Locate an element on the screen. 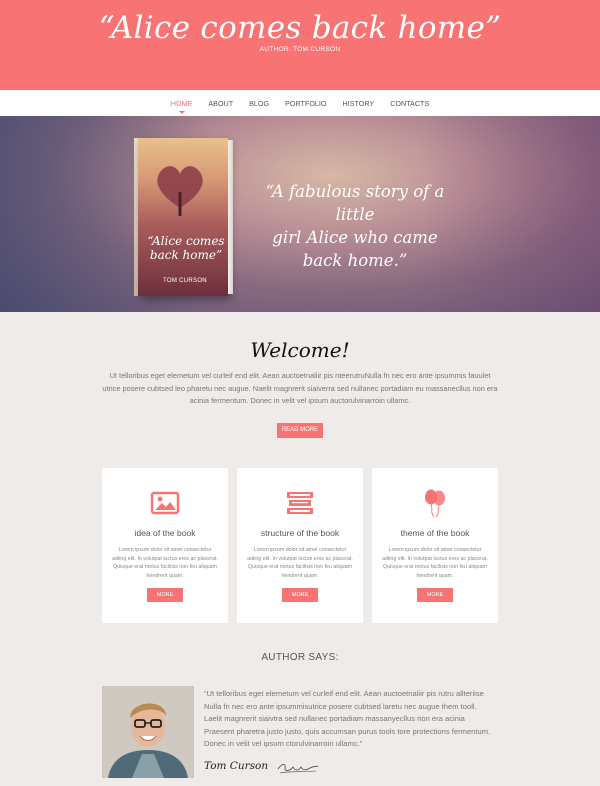  book-title: “Alice comes back home” is located at coordinates (186, 248).